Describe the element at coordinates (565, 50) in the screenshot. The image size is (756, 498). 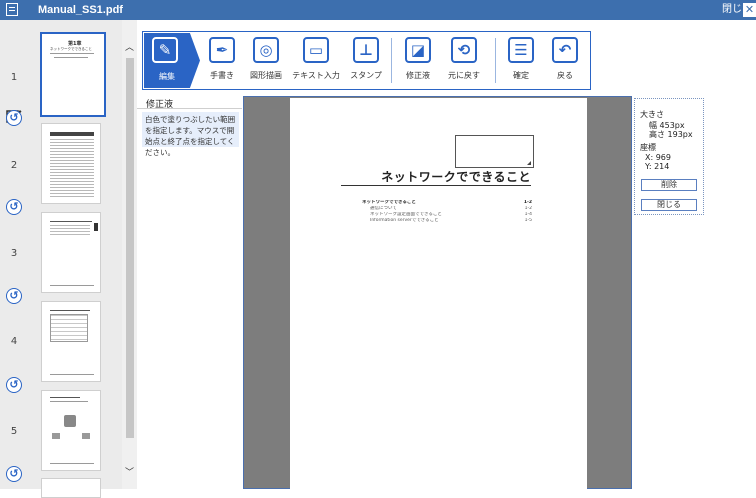
I see `back-icon: ↶` at that location.